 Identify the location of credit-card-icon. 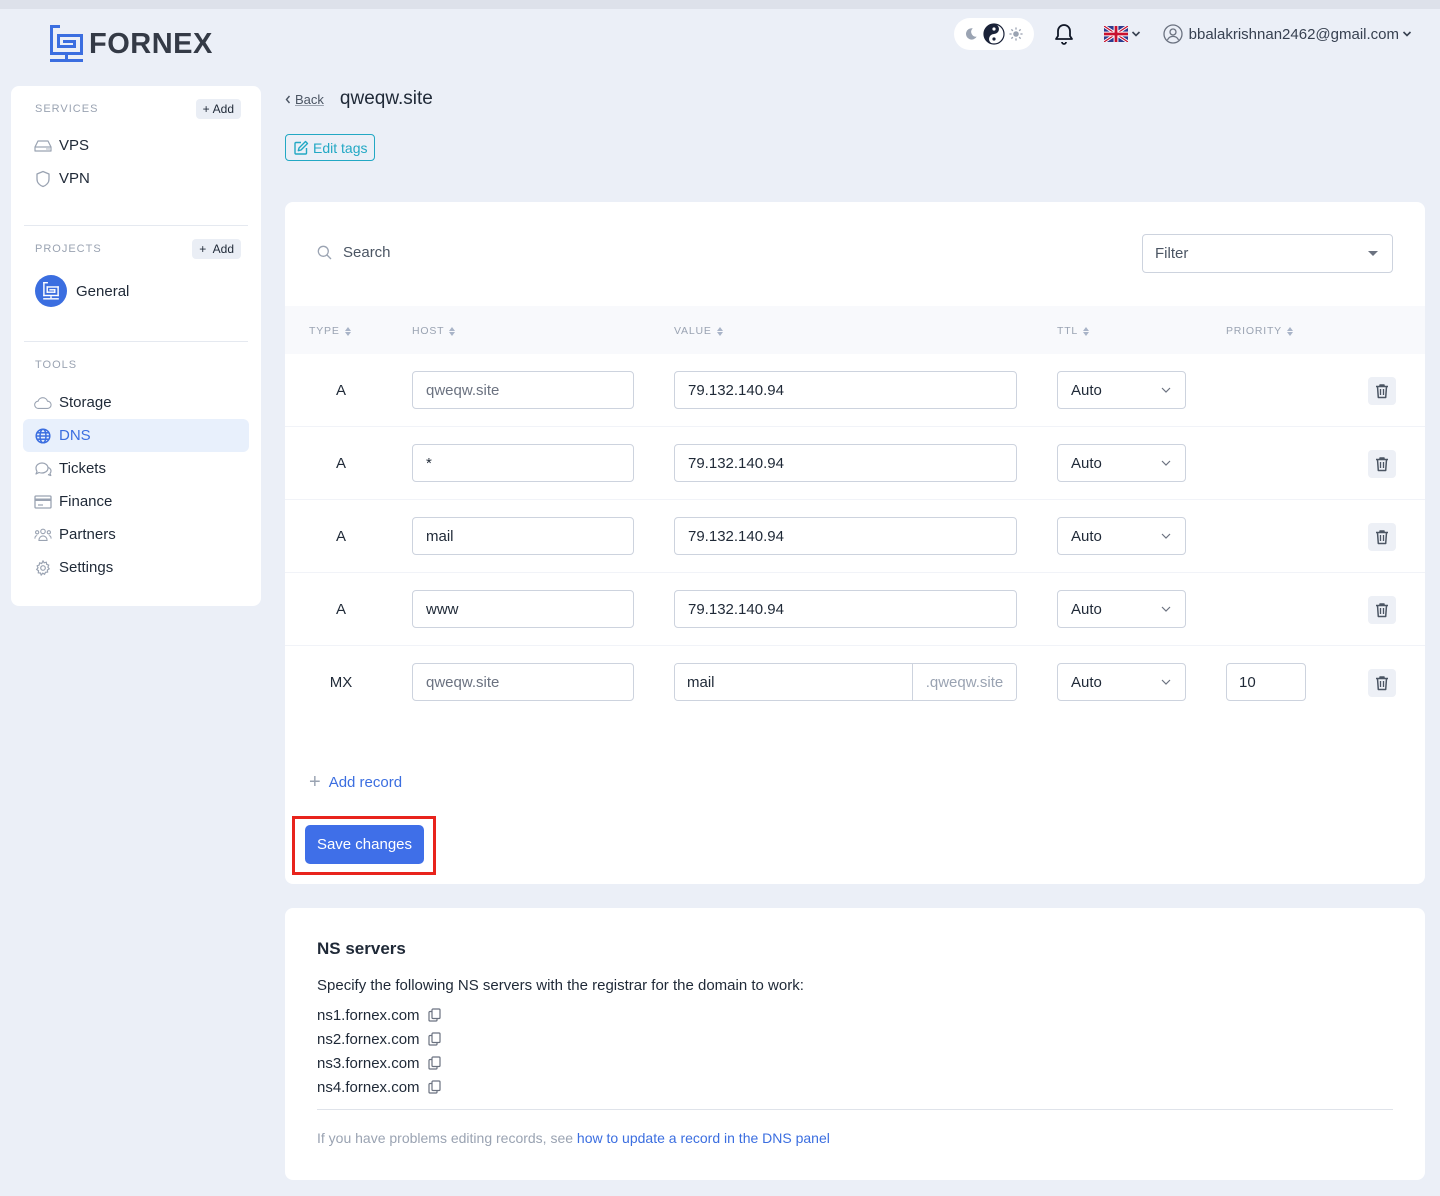
(43, 502).